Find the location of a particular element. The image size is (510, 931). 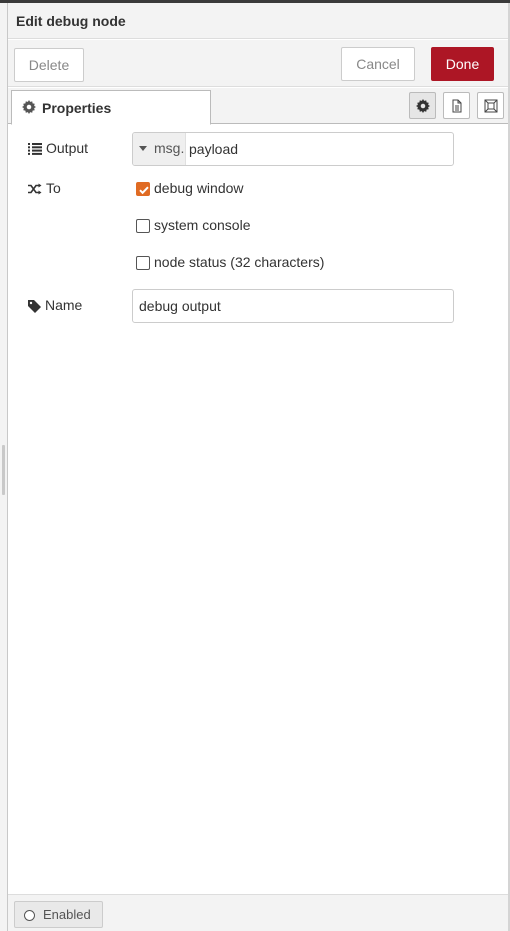

name-input: debug output is located at coordinates (293, 306).